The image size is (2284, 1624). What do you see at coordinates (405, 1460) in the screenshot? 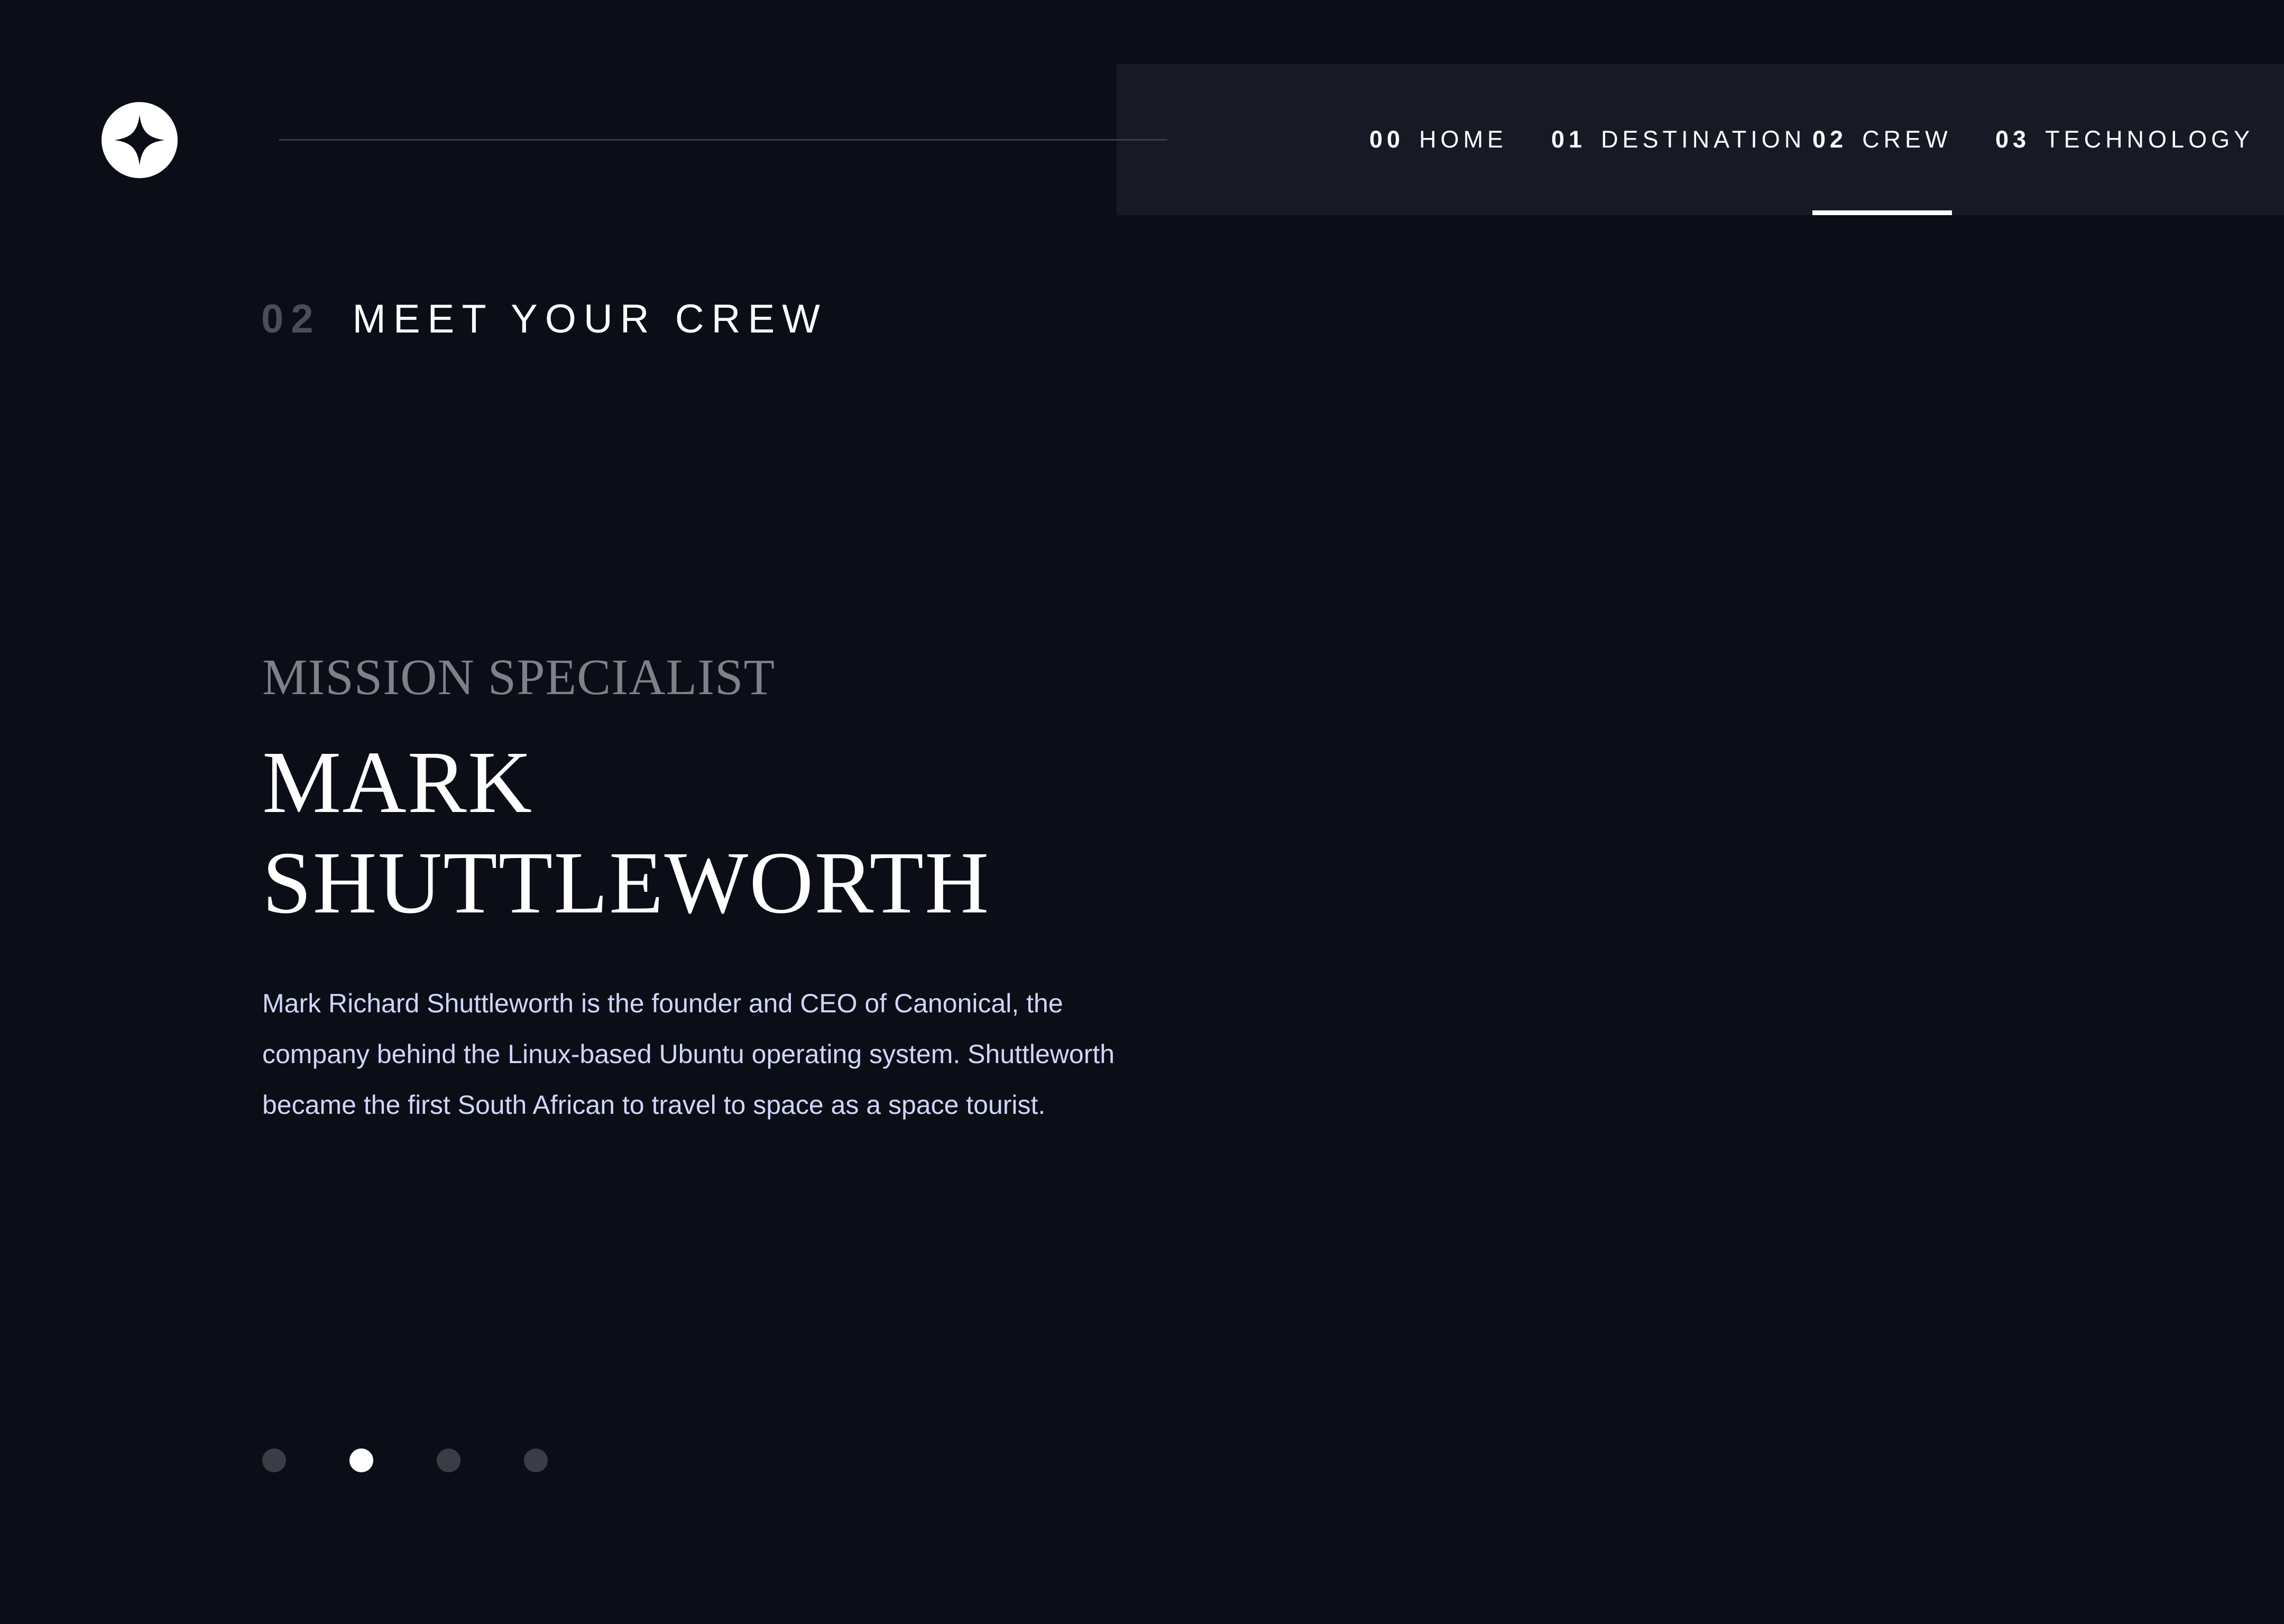
I see `crew-slider-dots` at bounding box center [405, 1460].